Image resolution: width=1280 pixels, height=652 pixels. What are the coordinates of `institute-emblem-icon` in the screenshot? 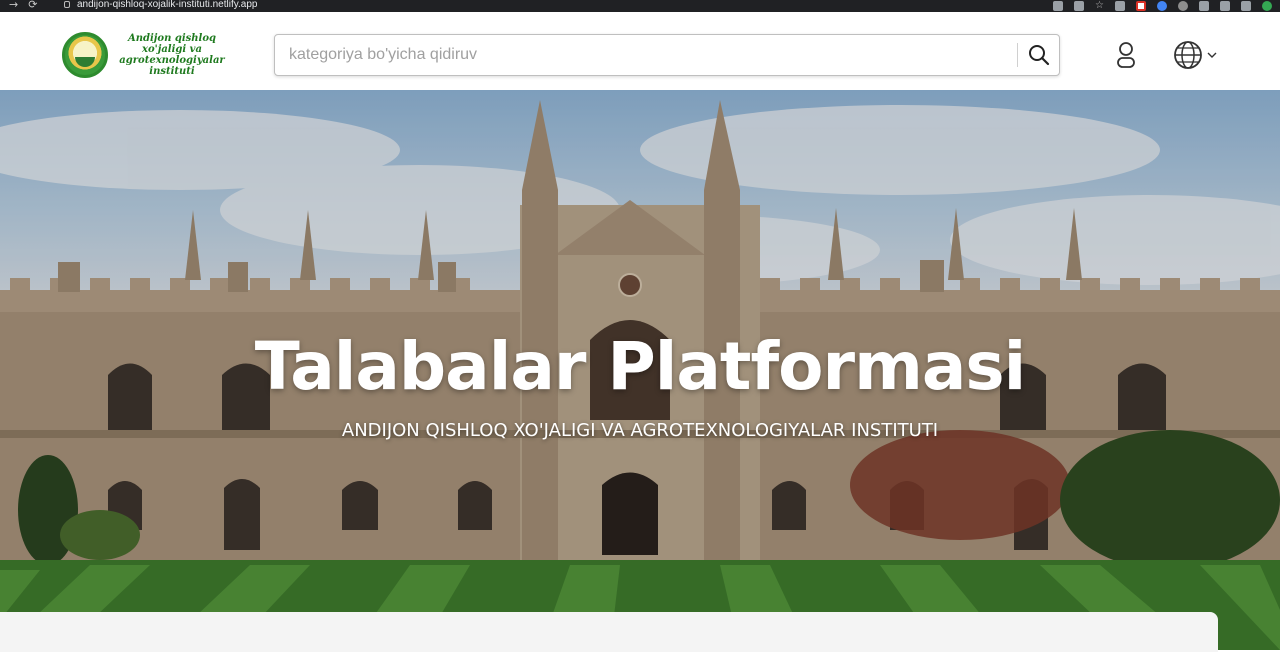 It's located at (85, 55).